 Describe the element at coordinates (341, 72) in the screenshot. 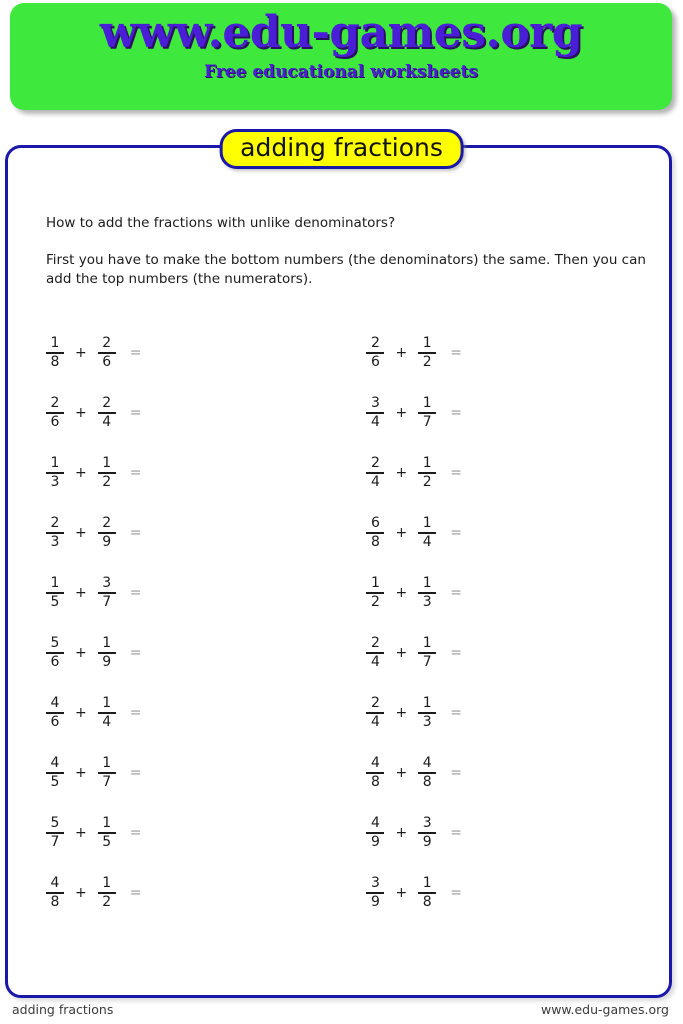

I see `site-tagline: Free educational worksheets` at that location.